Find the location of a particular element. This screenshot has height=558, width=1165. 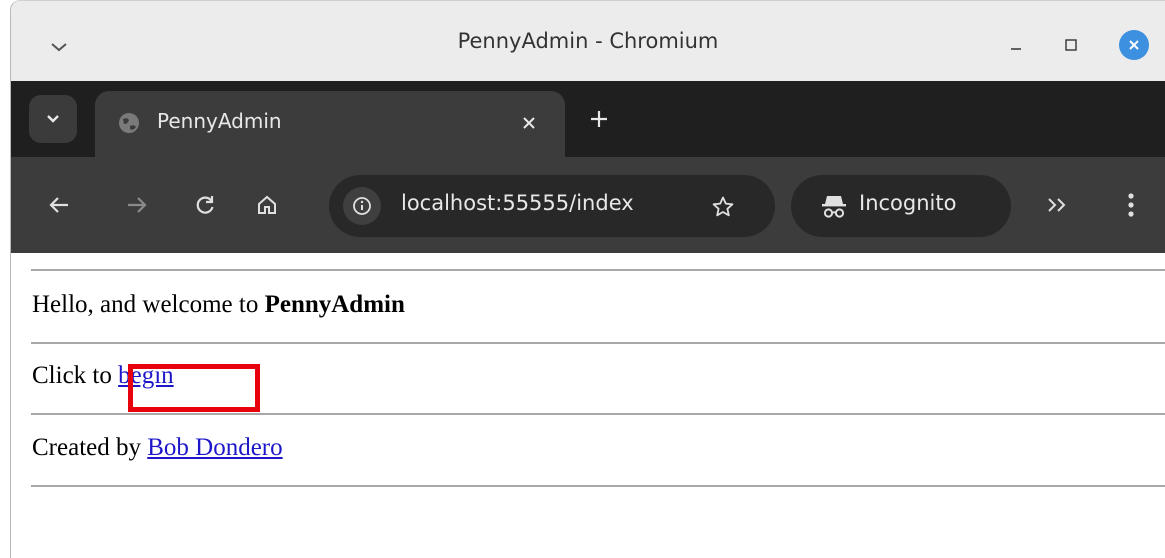

tab-title: PennyAdmin is located at coordinates (219, 121).